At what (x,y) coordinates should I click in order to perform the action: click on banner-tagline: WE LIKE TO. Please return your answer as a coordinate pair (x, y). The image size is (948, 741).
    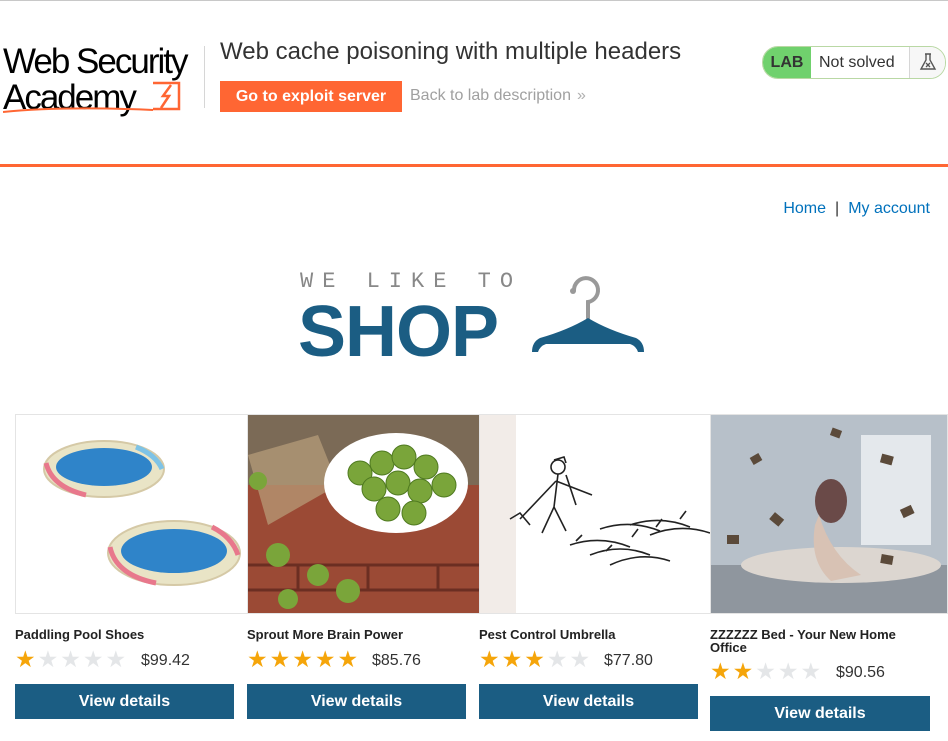
    Looking at the image, I should click on (411, 281).